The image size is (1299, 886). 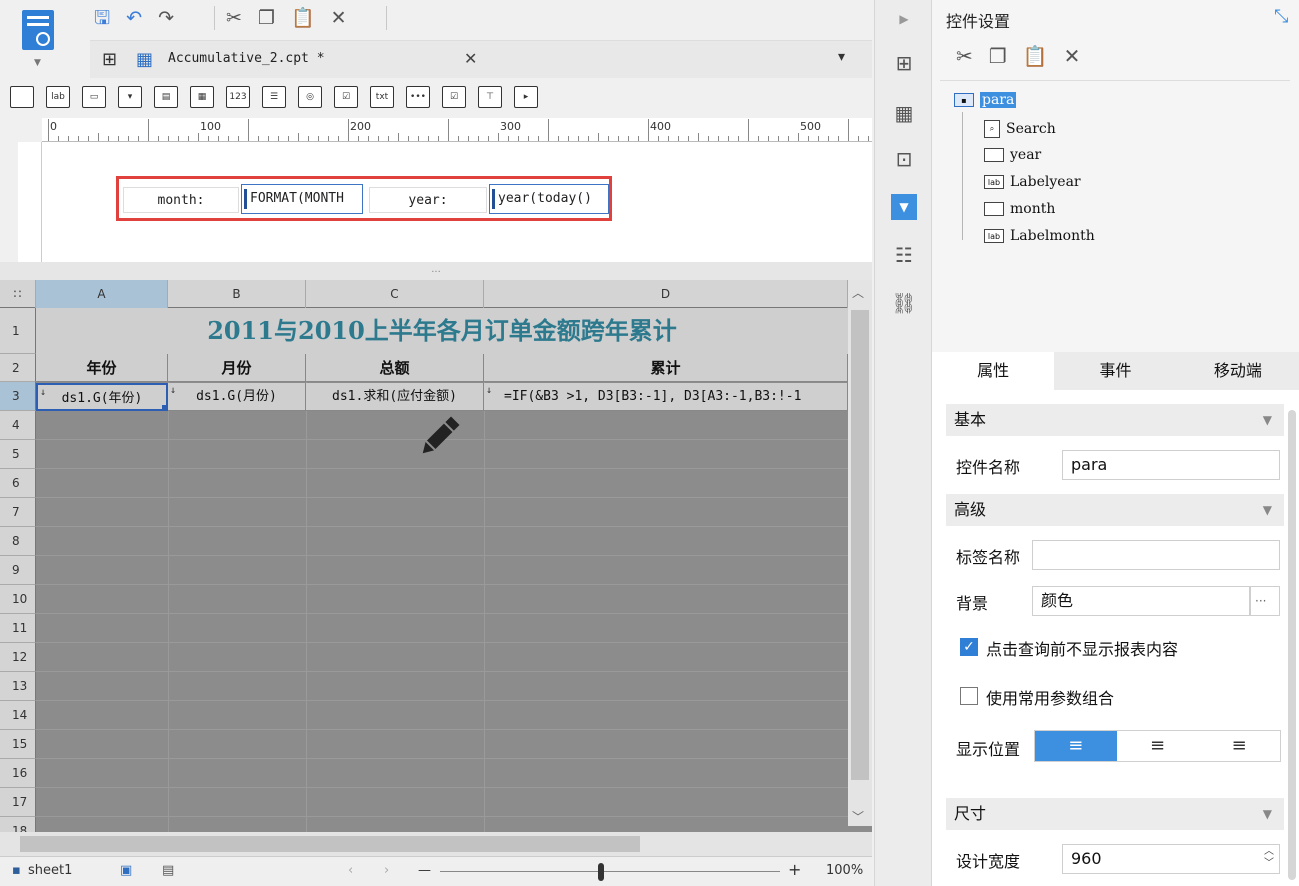 I want to click on section-advanced: 高级 ▼, so click(x=1115, y=510).